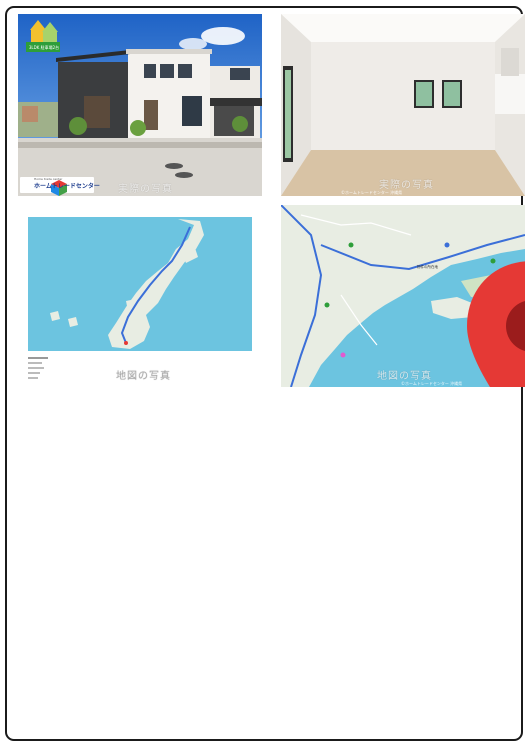  I want to click on living-room-photo: 実際の写真 ©ホームトレードセンター 沖縄県, so click(403, 105).